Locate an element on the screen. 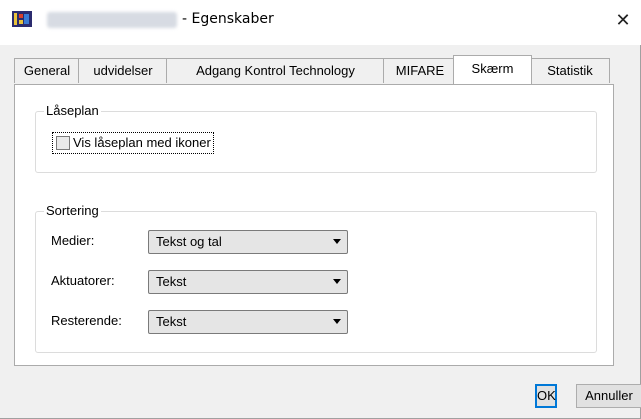 Image resolution: width=641 pixels, height=419 pixels. window-title: - Egenskaber is located at coordinates (228, 19).